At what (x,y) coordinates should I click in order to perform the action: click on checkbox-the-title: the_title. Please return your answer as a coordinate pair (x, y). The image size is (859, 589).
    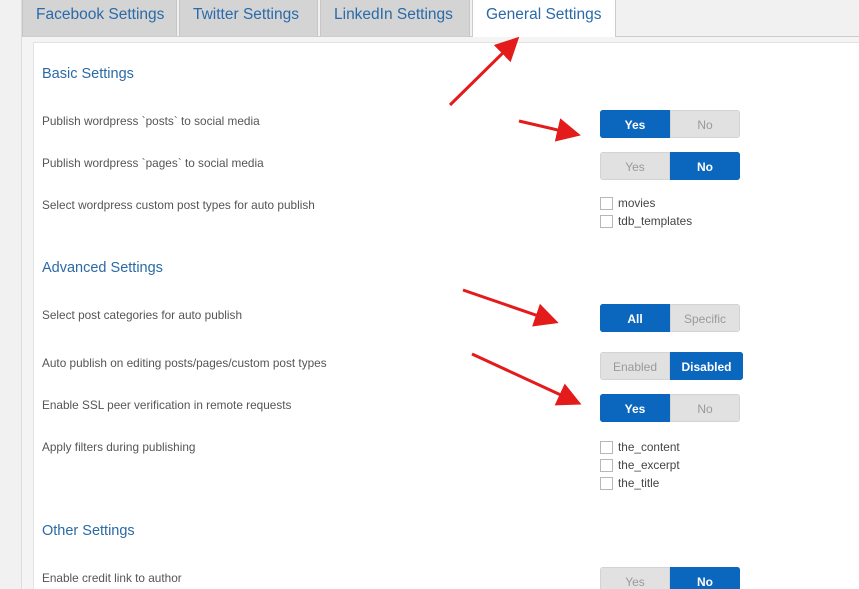
    Looking at the image, I should click on (640, 483).